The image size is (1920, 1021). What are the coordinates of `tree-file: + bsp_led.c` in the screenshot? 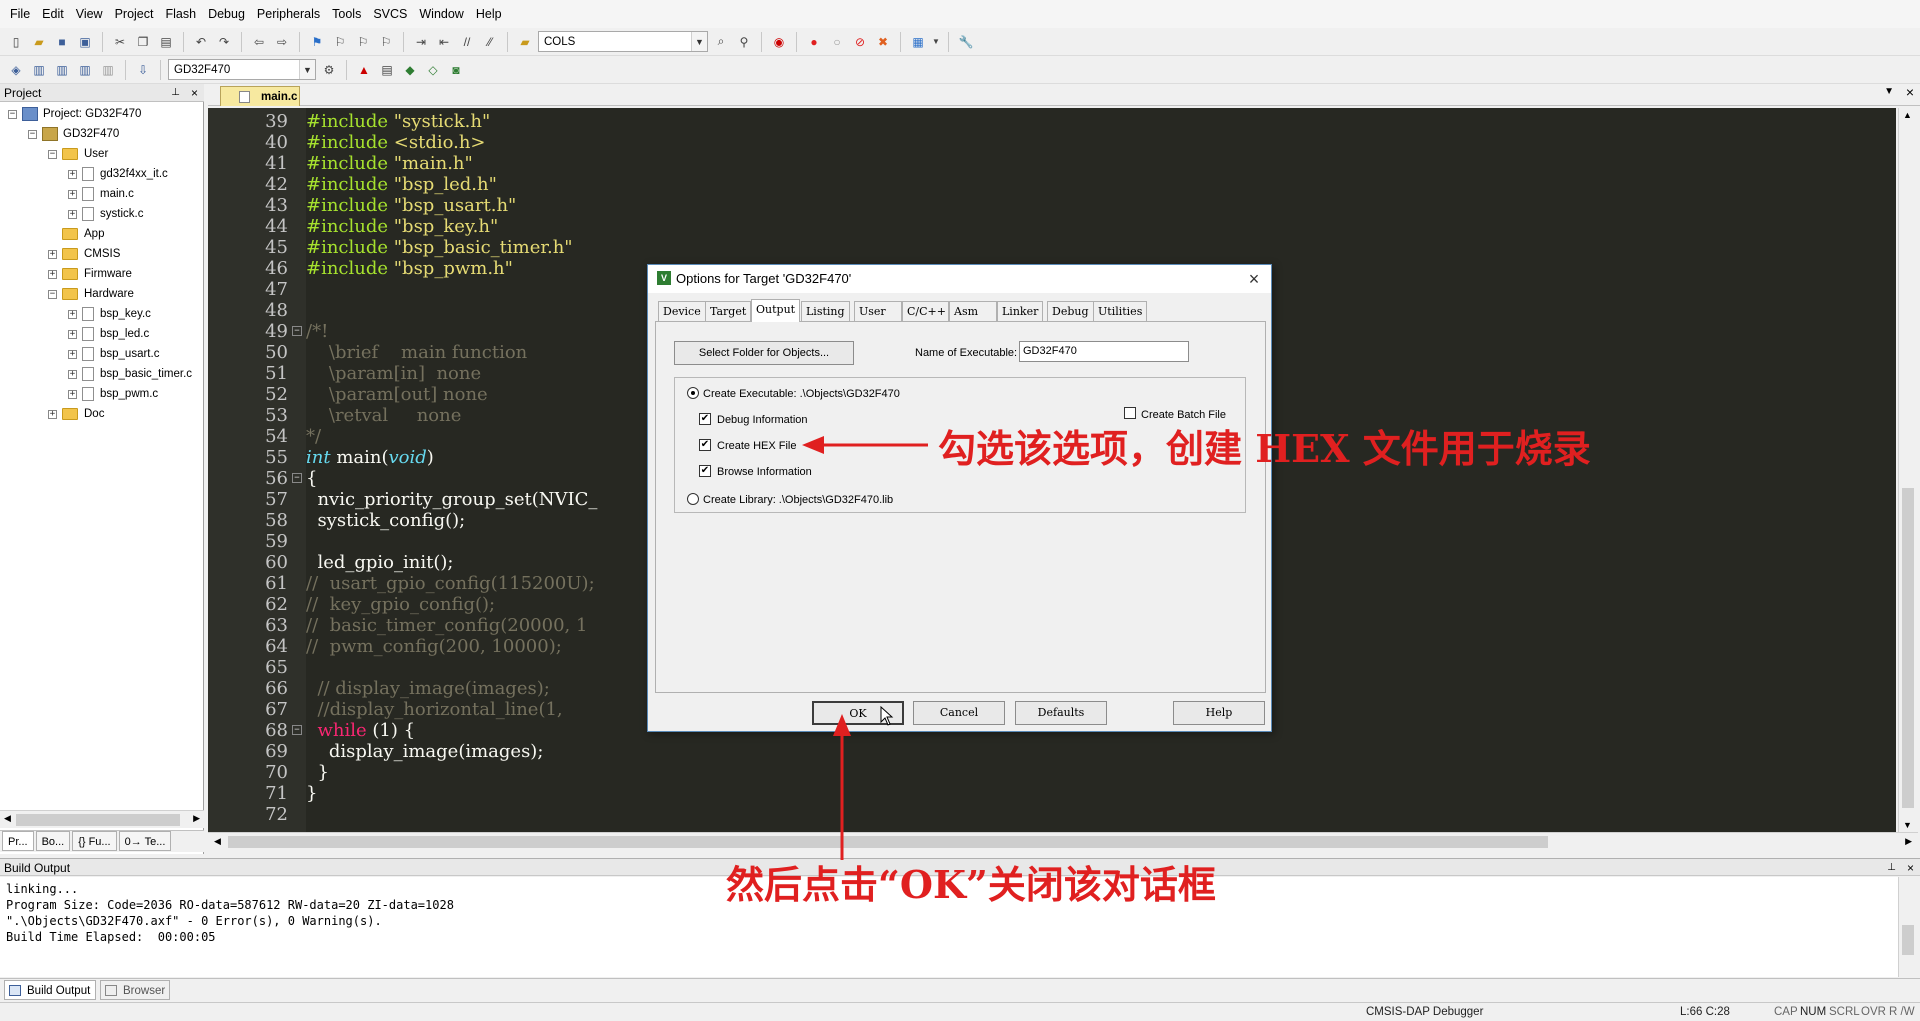 It's located at (108, 334).